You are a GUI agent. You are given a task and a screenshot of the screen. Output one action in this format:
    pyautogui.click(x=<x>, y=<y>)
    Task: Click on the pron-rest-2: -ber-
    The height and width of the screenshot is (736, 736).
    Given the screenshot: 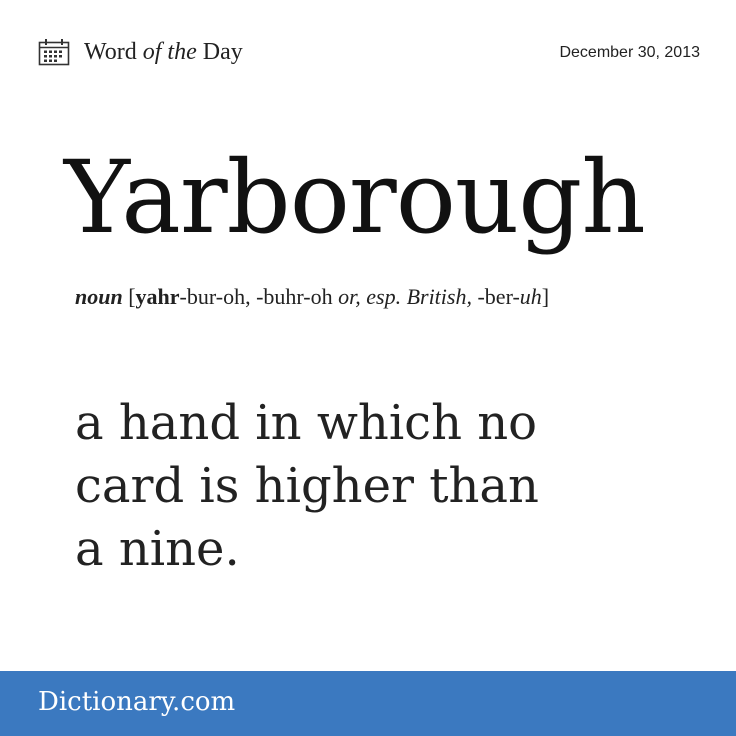 What is the action you would take?
    pyautogui.click(x=495, y=296)
    